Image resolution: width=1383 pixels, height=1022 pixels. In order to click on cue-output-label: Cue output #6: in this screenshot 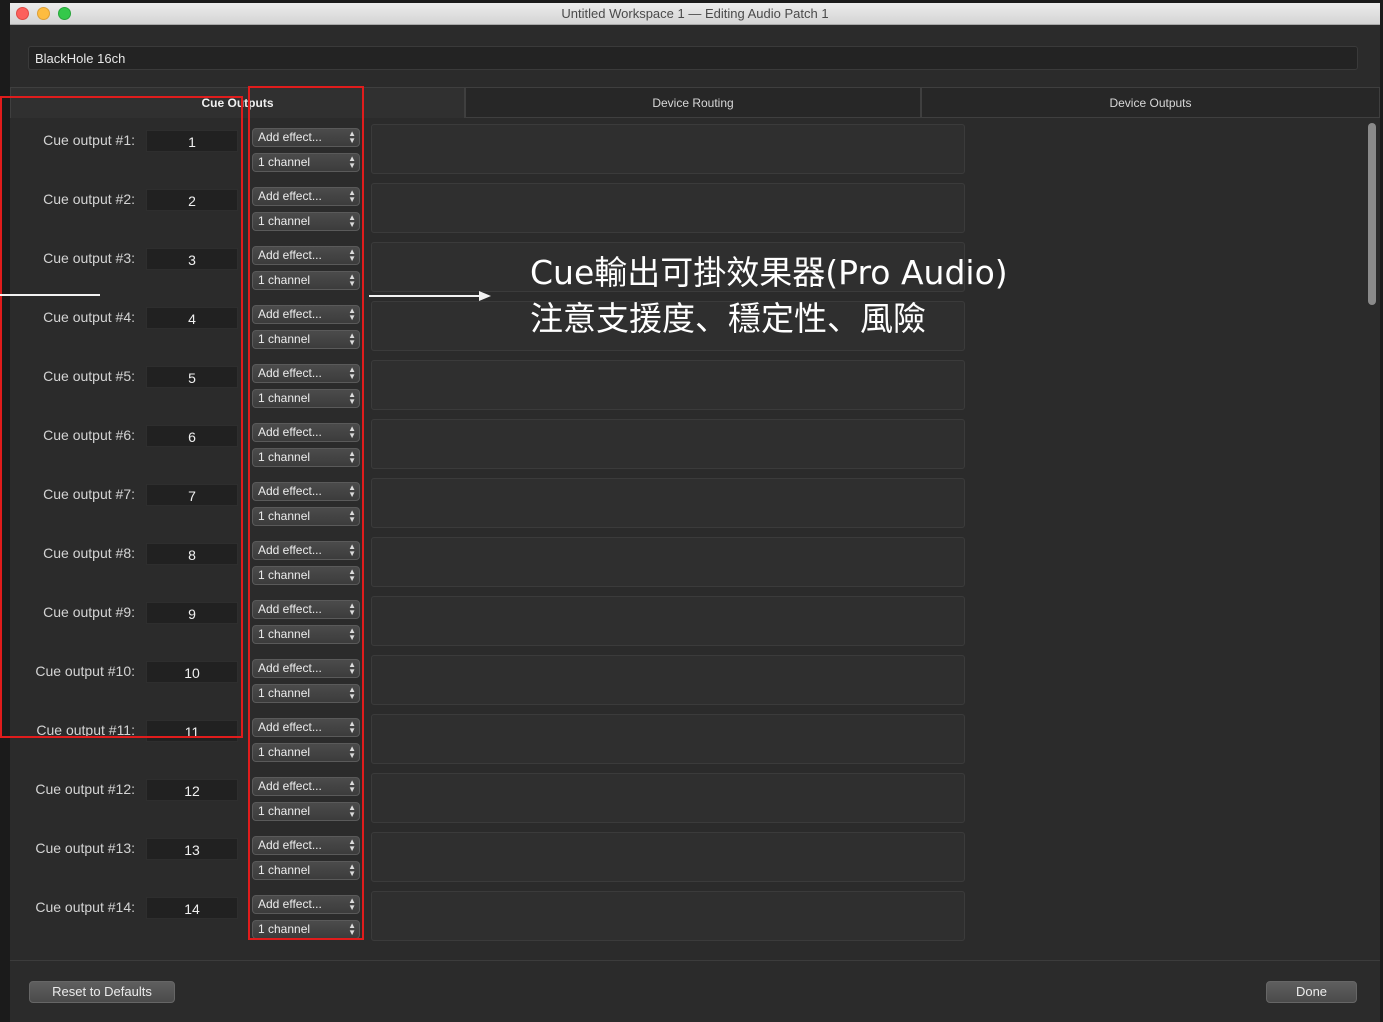, I will do `click(89, 435)`.